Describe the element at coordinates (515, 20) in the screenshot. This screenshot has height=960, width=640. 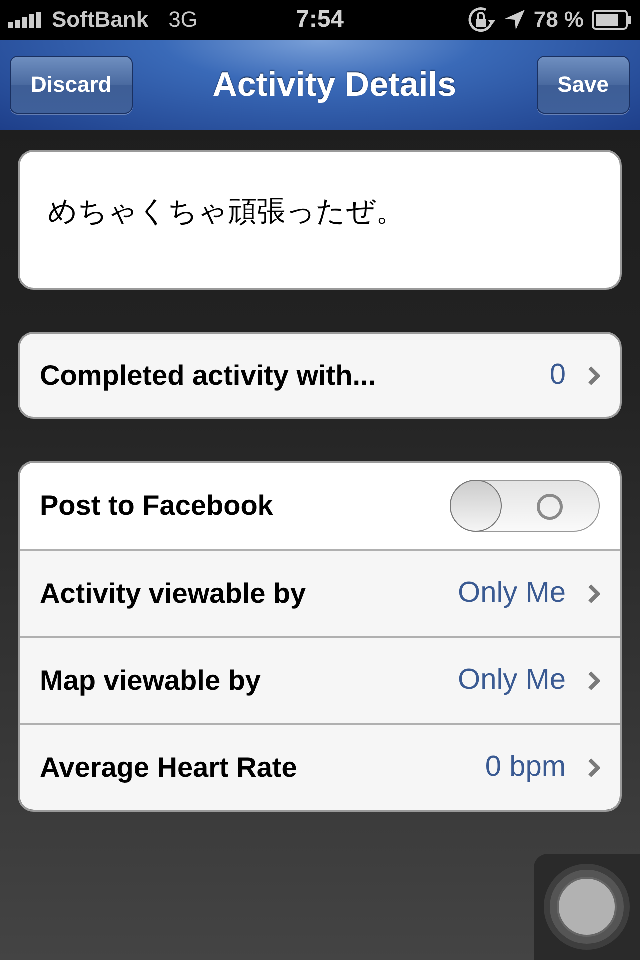
I see `location-arrow-icon` at that location.